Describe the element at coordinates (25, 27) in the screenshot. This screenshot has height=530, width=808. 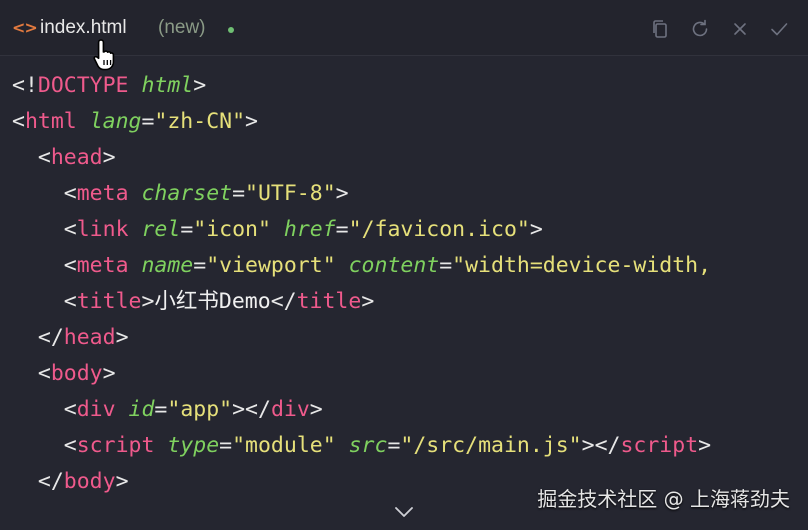
I see `code-brackets-icon: <>` at that location.